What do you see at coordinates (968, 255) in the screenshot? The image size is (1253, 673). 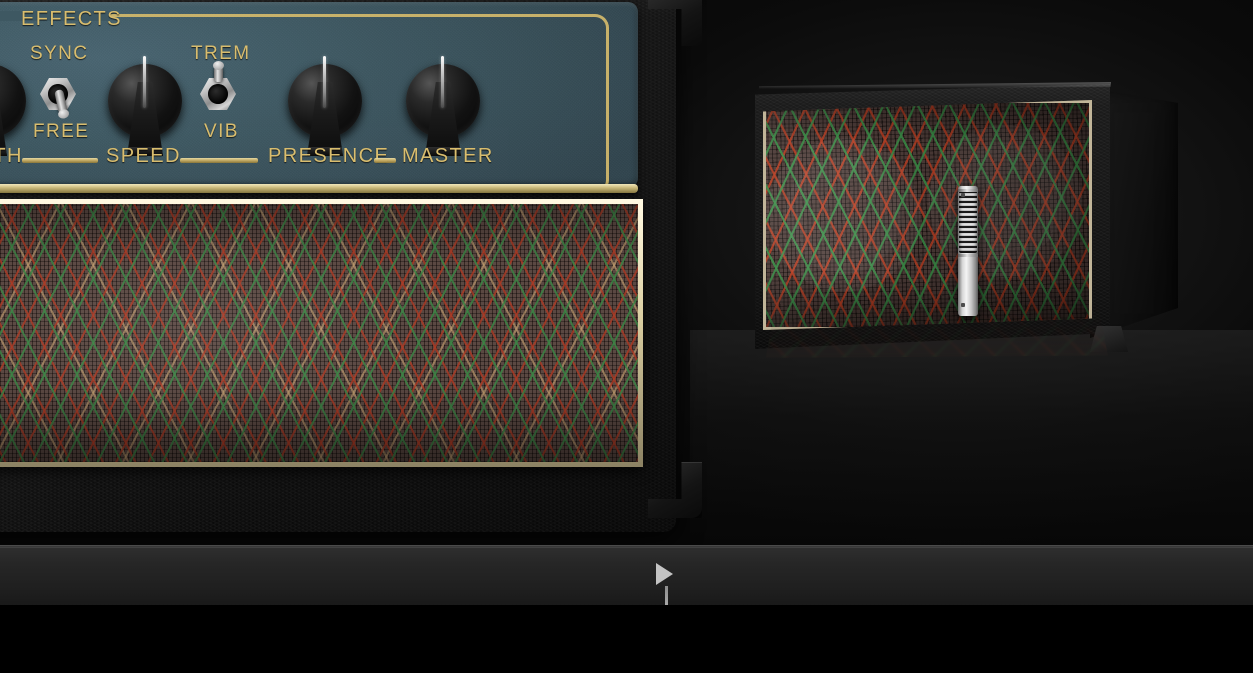 I see `mic-band-mid-icon` at bounding box center [968, 255].